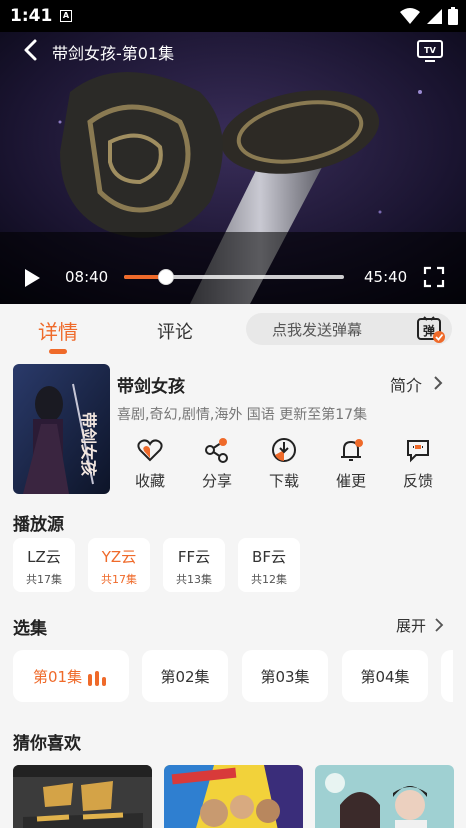  I want to click on source-name: YZ云, so click(119, 557).